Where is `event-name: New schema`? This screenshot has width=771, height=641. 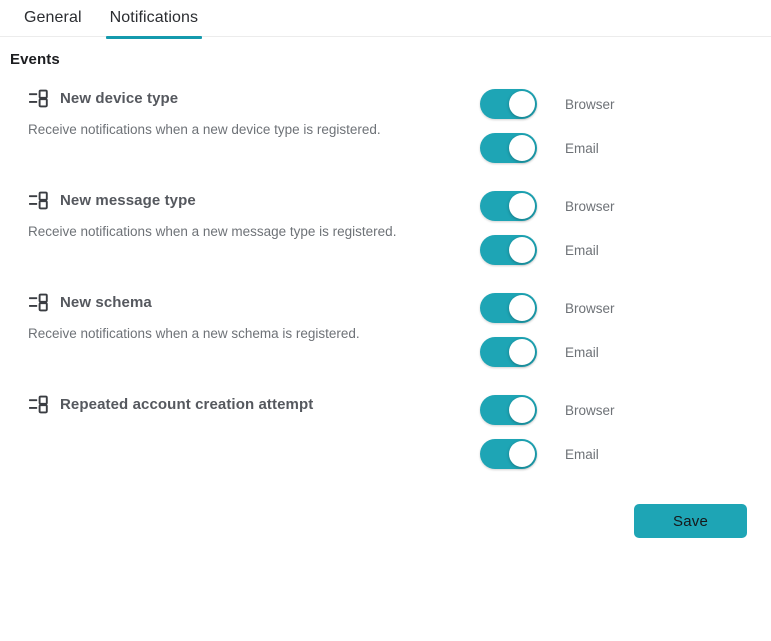 event-name: New schema is located at coordinates (106, 302).